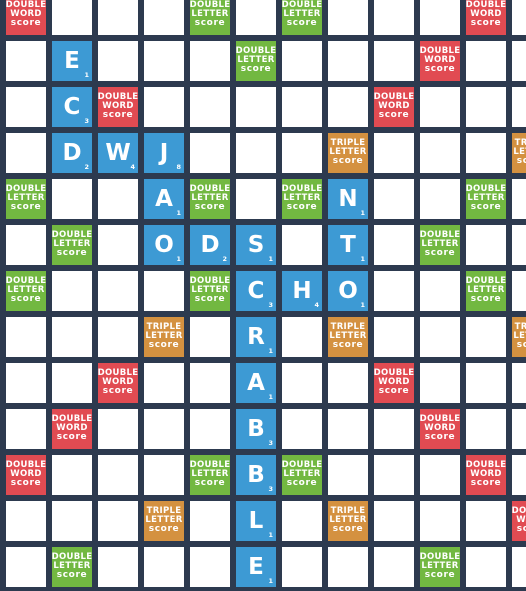 The image size is (526, 591). What do you see at coordinates (72, 107) in the screenshot?
I see `letter-tile: C3` at bounding box center [72, 107].